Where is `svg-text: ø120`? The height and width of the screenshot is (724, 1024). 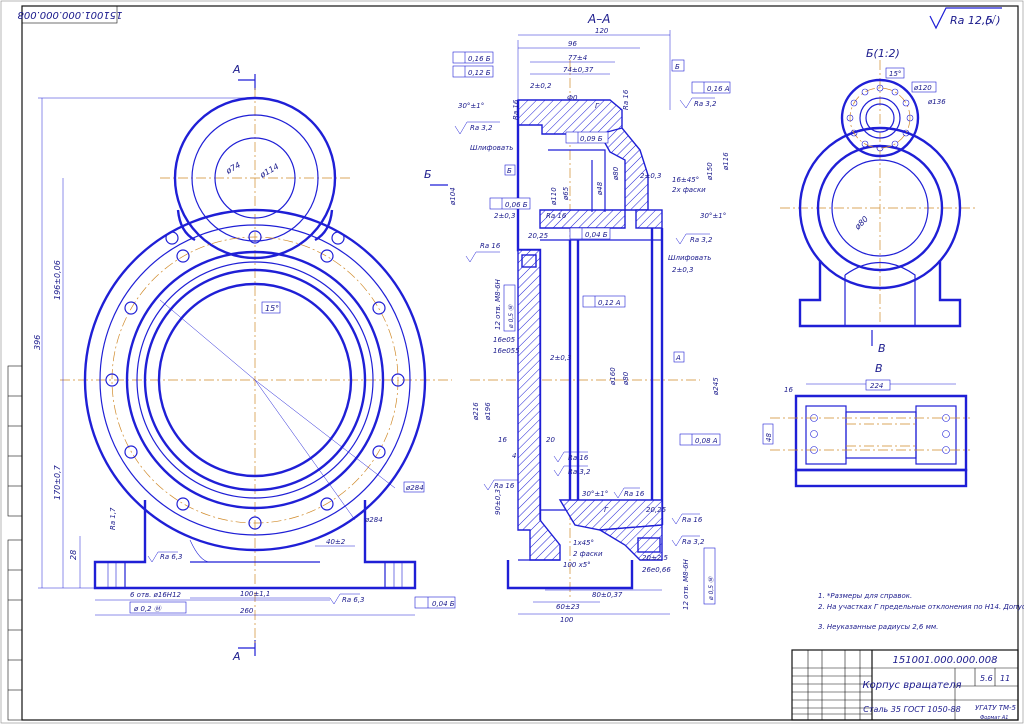
svg-text: ø120 is located at coordinates (922, 88).